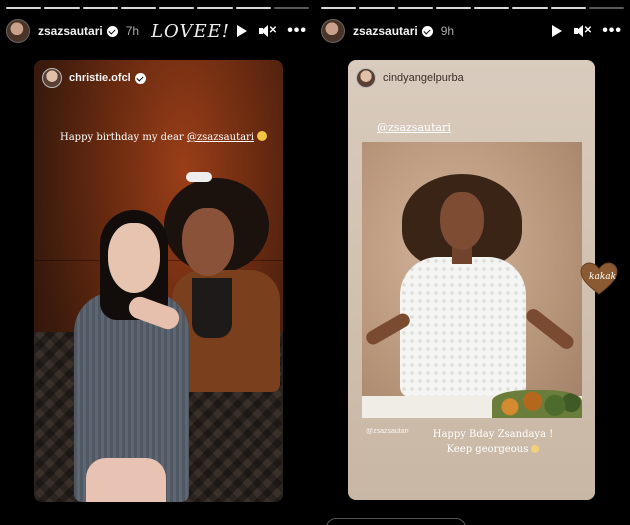  What do you see at coordinates (132, 31) in the screenshot?
I see `story-time: 7h` at bounding box center [132, 31].